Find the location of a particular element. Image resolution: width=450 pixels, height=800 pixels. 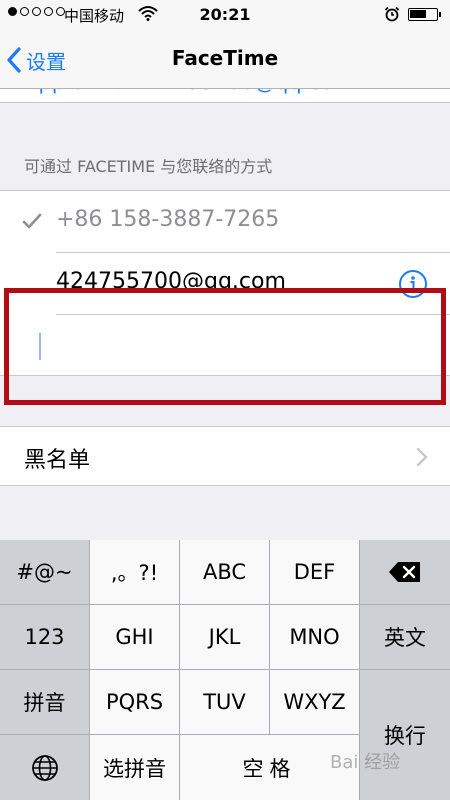

contact-row-phone: +86 158-3887-7265 is located at coordinates (225, 222).